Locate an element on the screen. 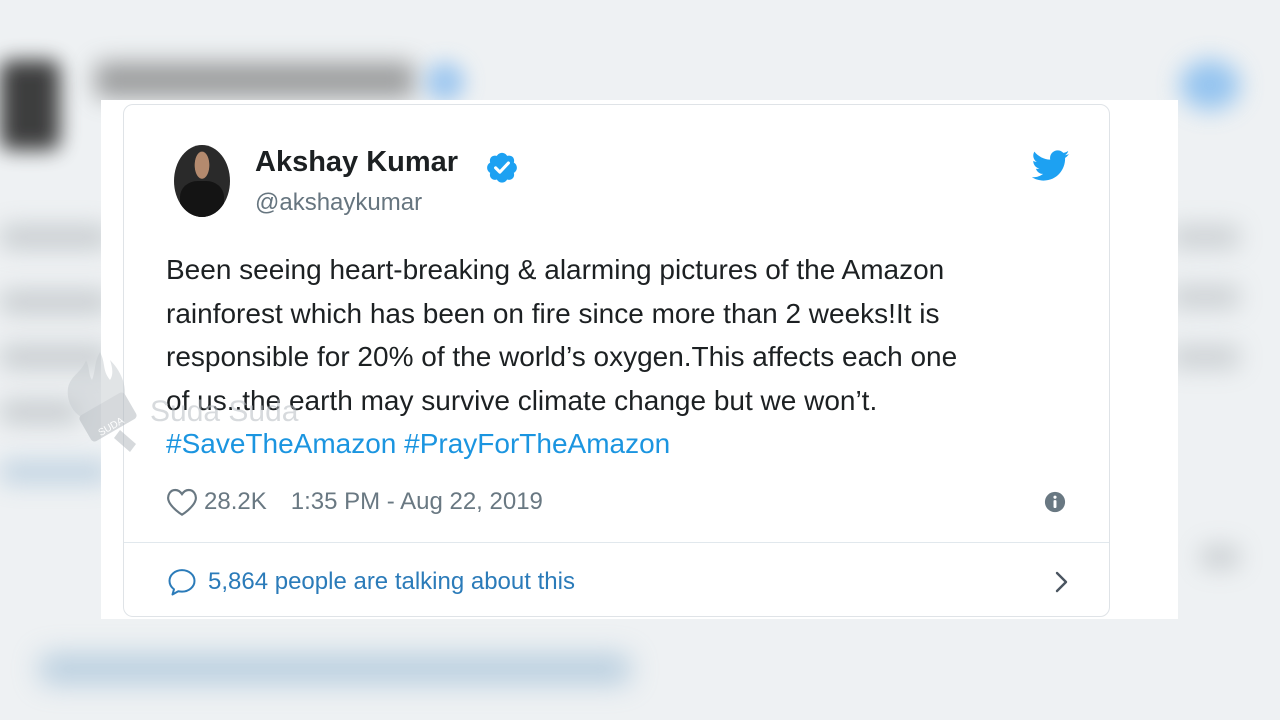 The width and height of the screenshot is (1280, 720). timestamp: 1:35 PM - Aug 22, 2019 is located at coordinates (417, 502).